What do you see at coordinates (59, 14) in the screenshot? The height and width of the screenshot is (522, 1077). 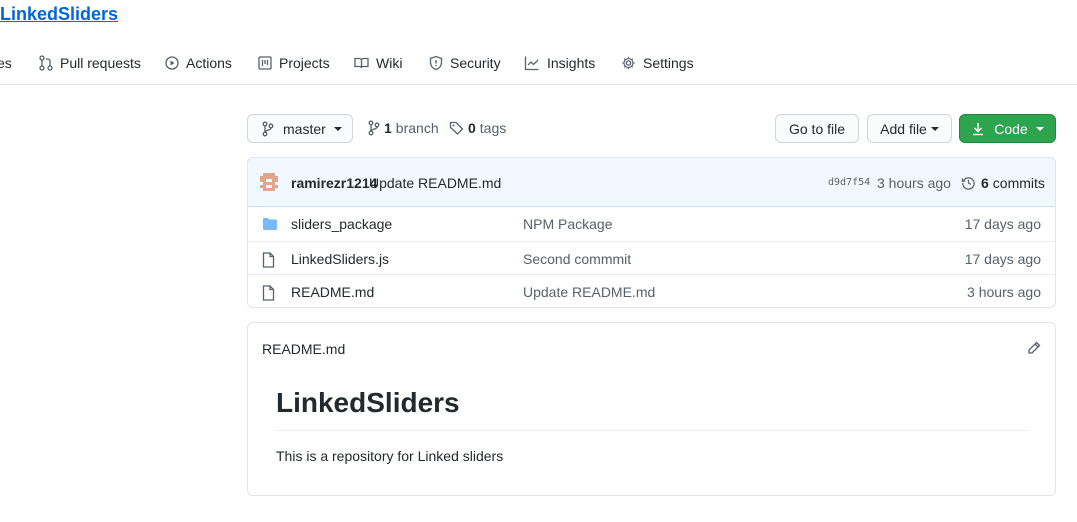 I see `repo-name-link: LinkedSliders` at bounding box center [59, 14].